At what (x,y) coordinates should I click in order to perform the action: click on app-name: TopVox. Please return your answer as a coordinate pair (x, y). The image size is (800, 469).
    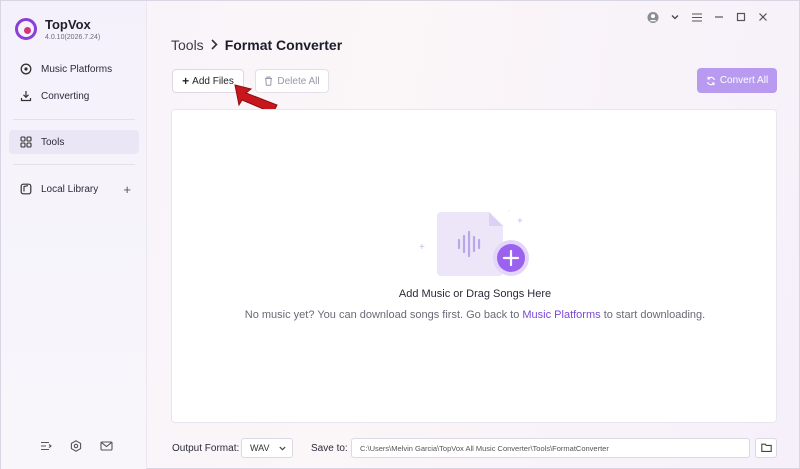
    Looking at the image, I should click on (68, 24).